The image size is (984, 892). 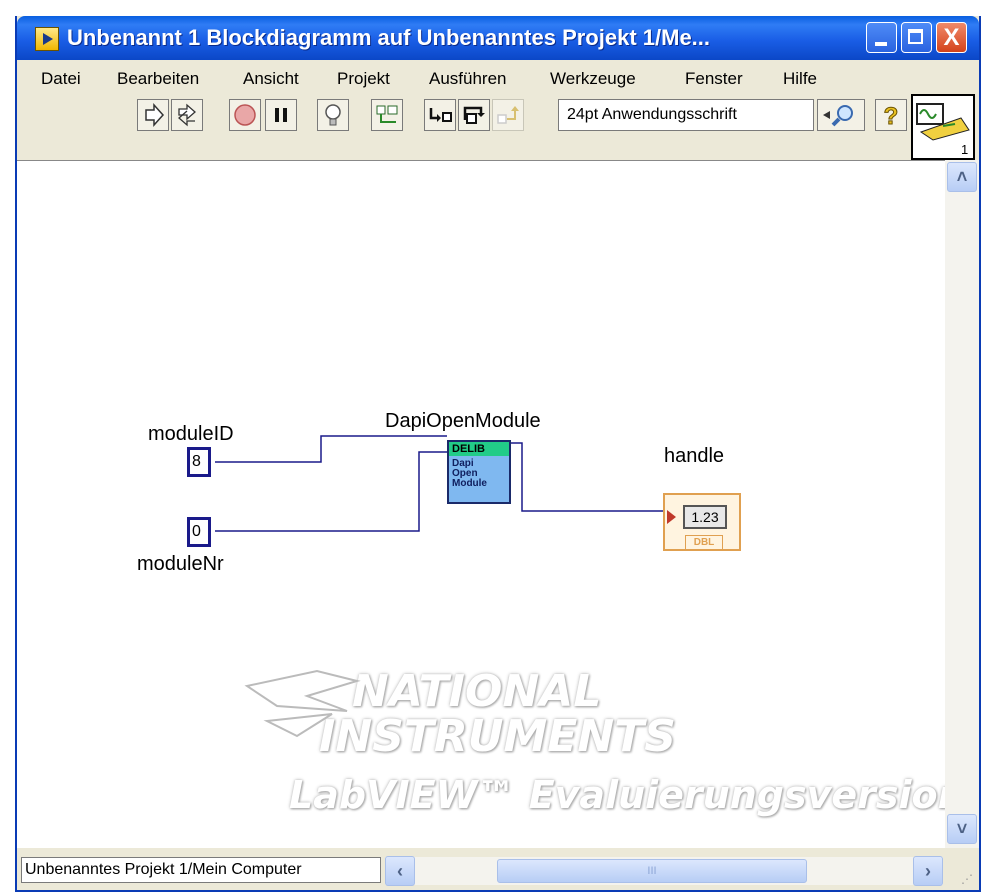 I want to click on dapi-open-module-subvi: DELIB Dapi Open Module, so click(x=479, y=472).